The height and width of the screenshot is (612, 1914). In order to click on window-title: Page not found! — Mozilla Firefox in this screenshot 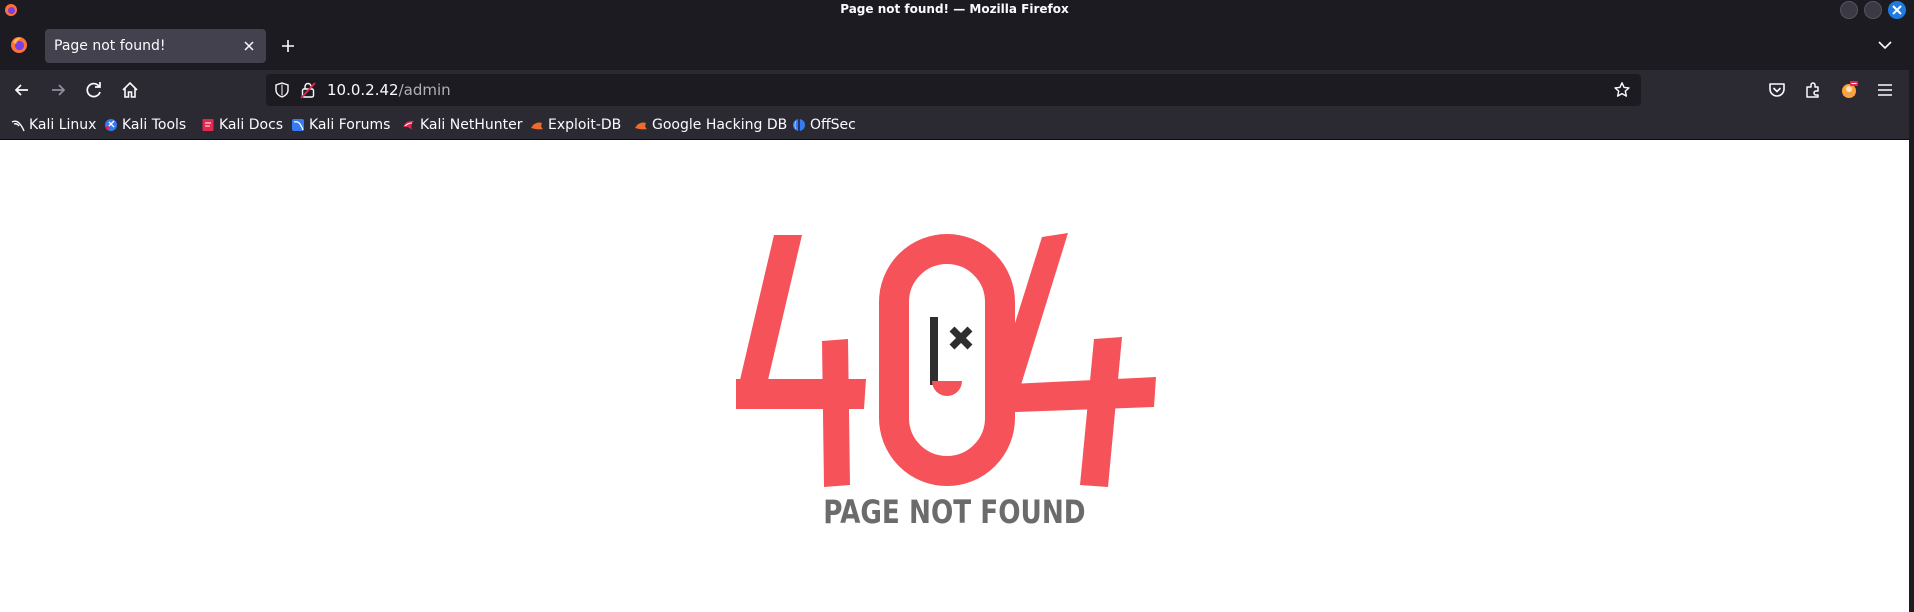, I will do `click(954, 9)`.